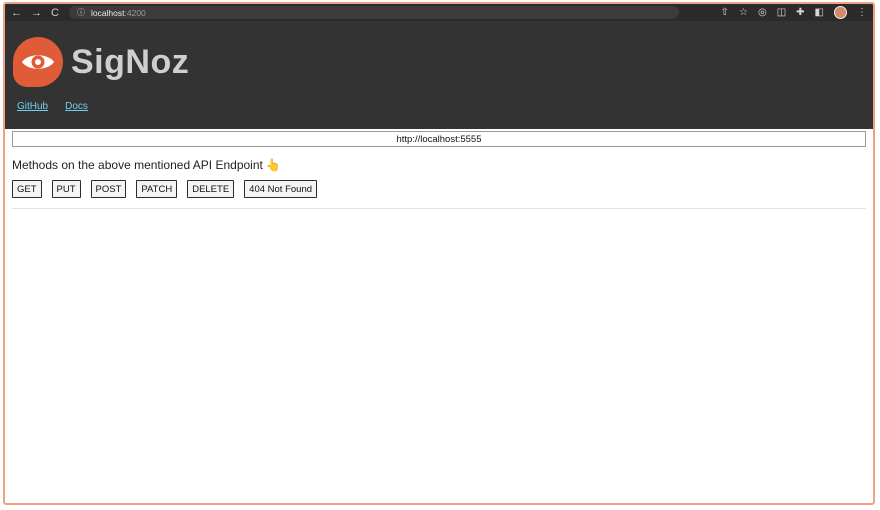 The width and height of the screenshot is (880, 510). Describe the element at coordinates (107, 12) in the screenshot. I see `url-host: localhost` at that location.